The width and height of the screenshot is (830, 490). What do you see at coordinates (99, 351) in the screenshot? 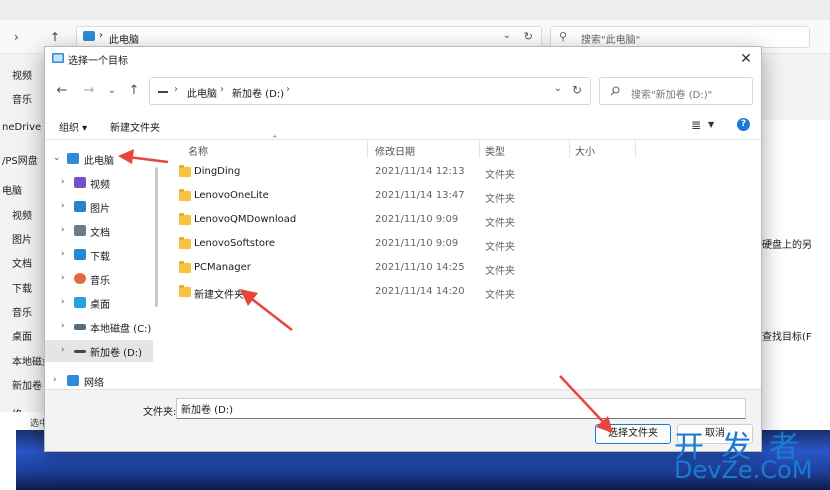
I see `tree-item-volume-d: › 新加卷 (D:)` at bounding box center [99, 351].